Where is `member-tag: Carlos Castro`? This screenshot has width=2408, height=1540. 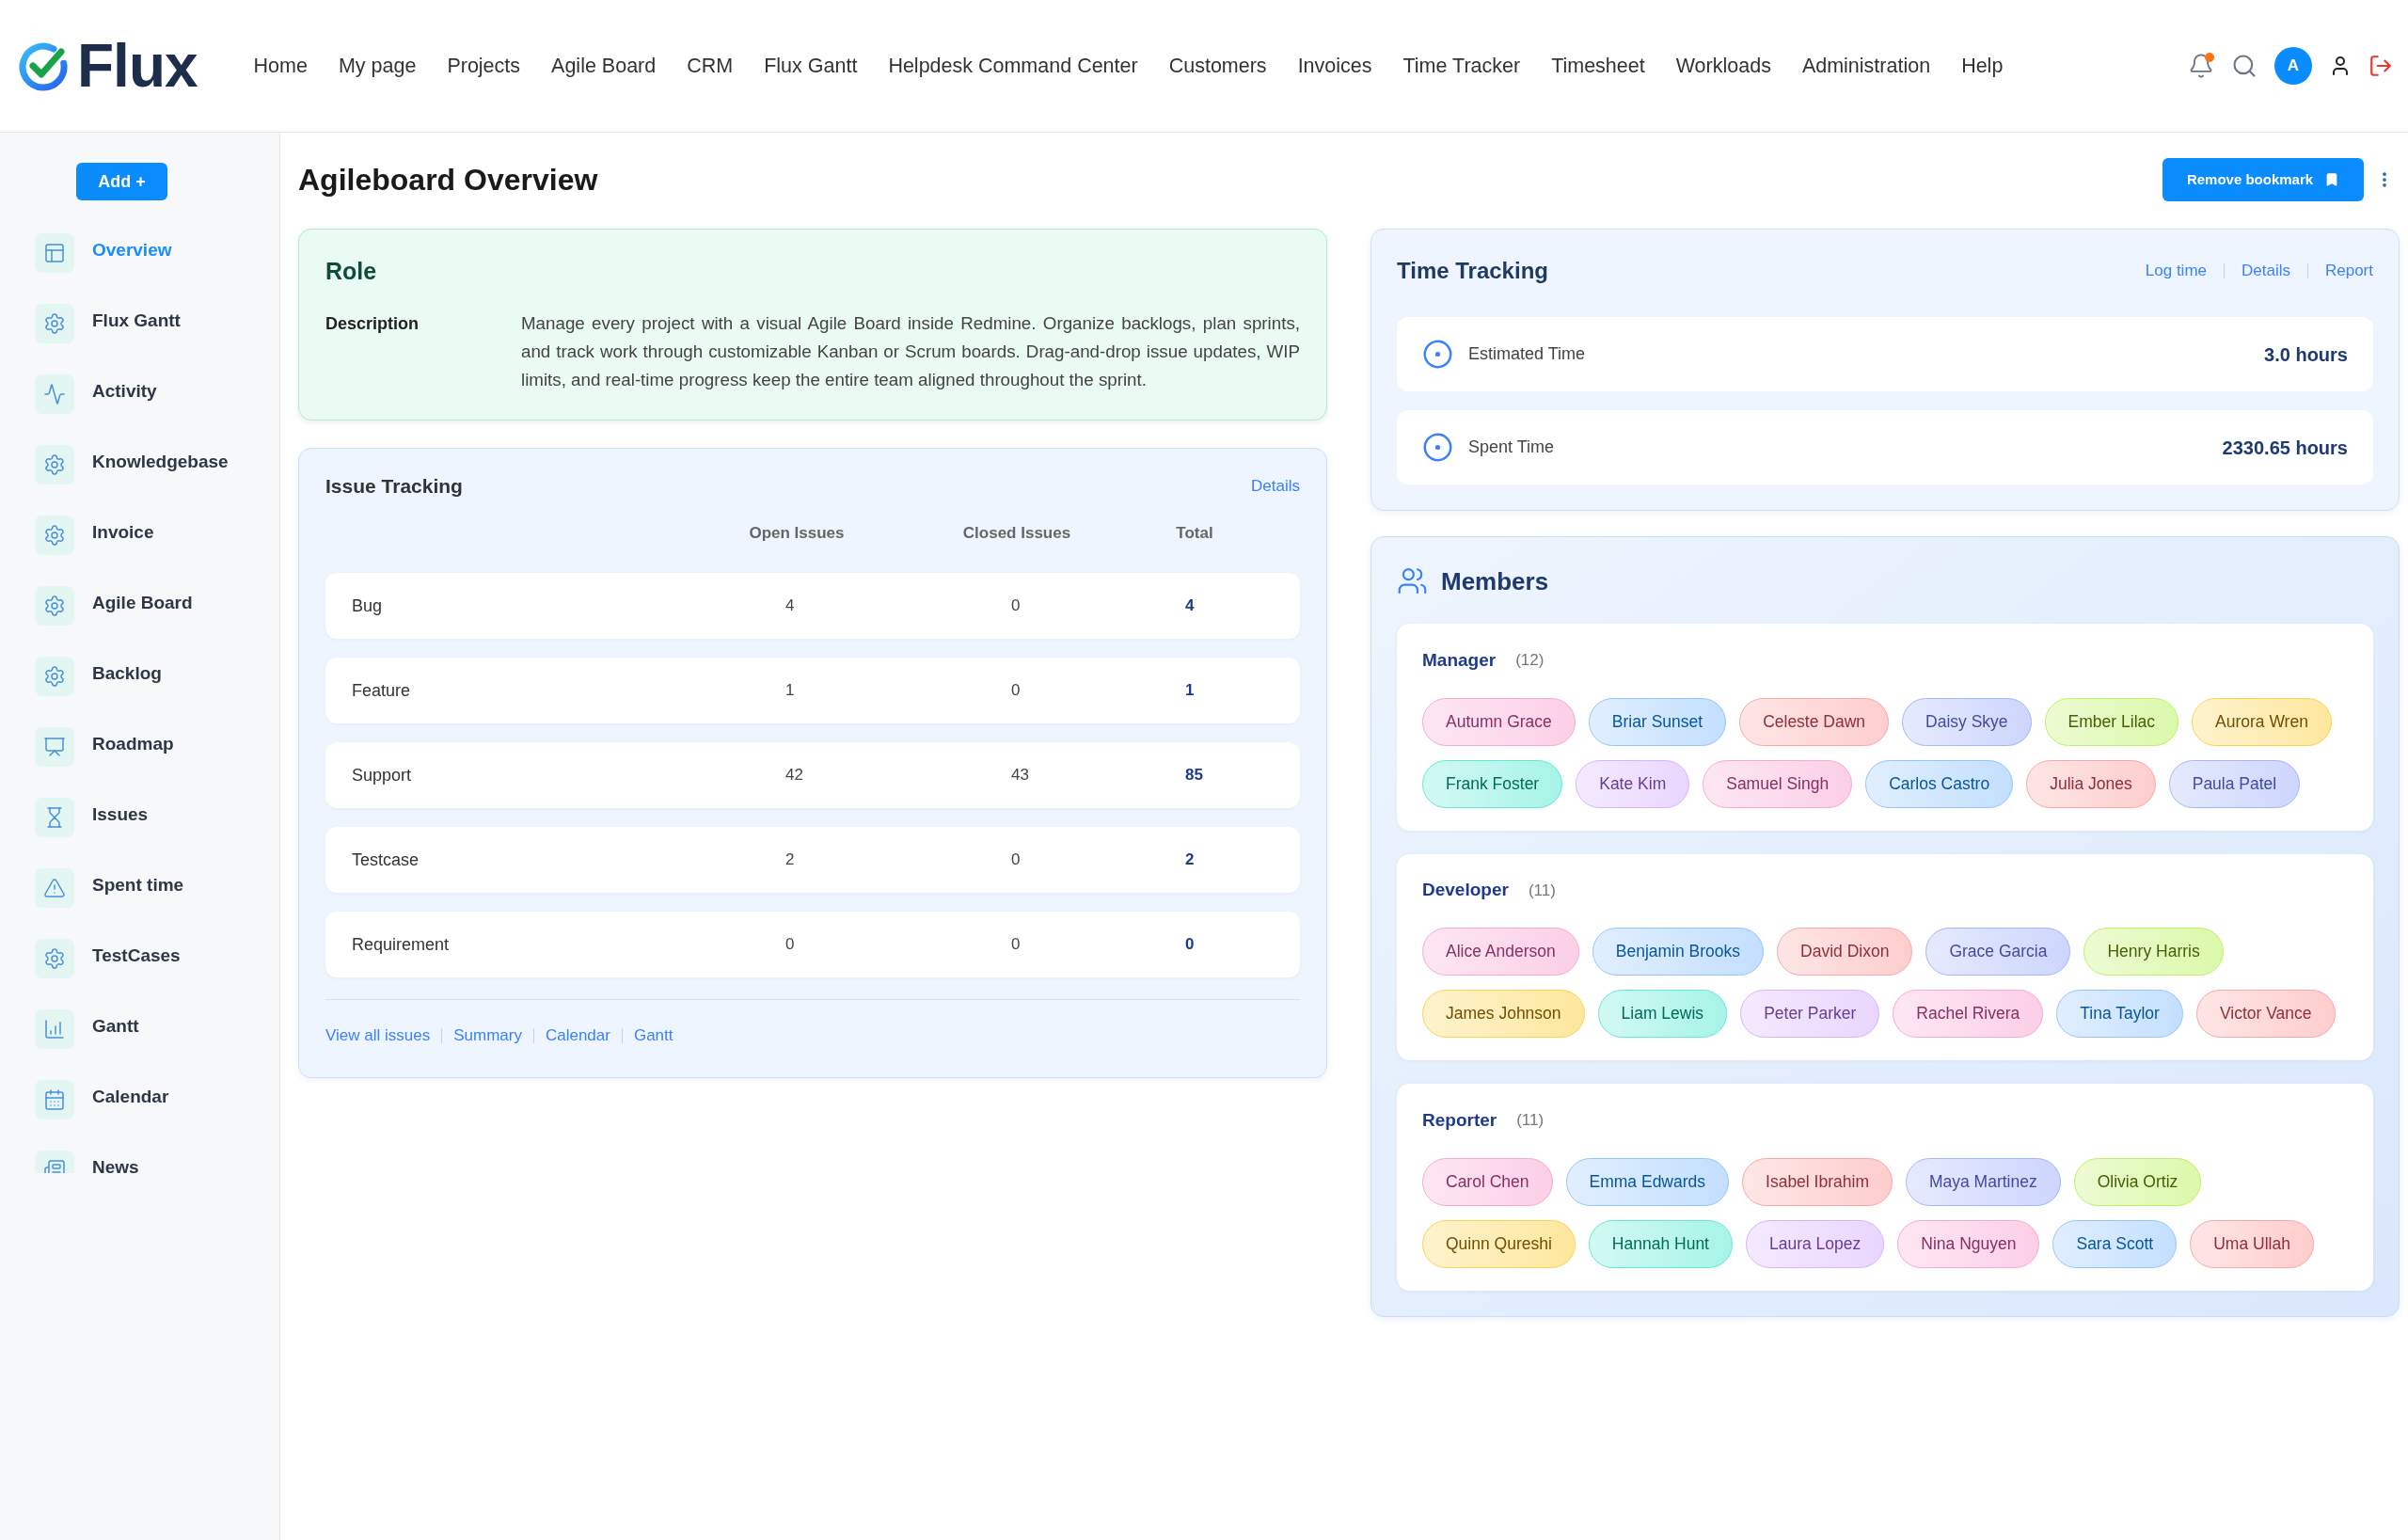 member-tag: Carlos Castro is located at coordinates (1939, 783).